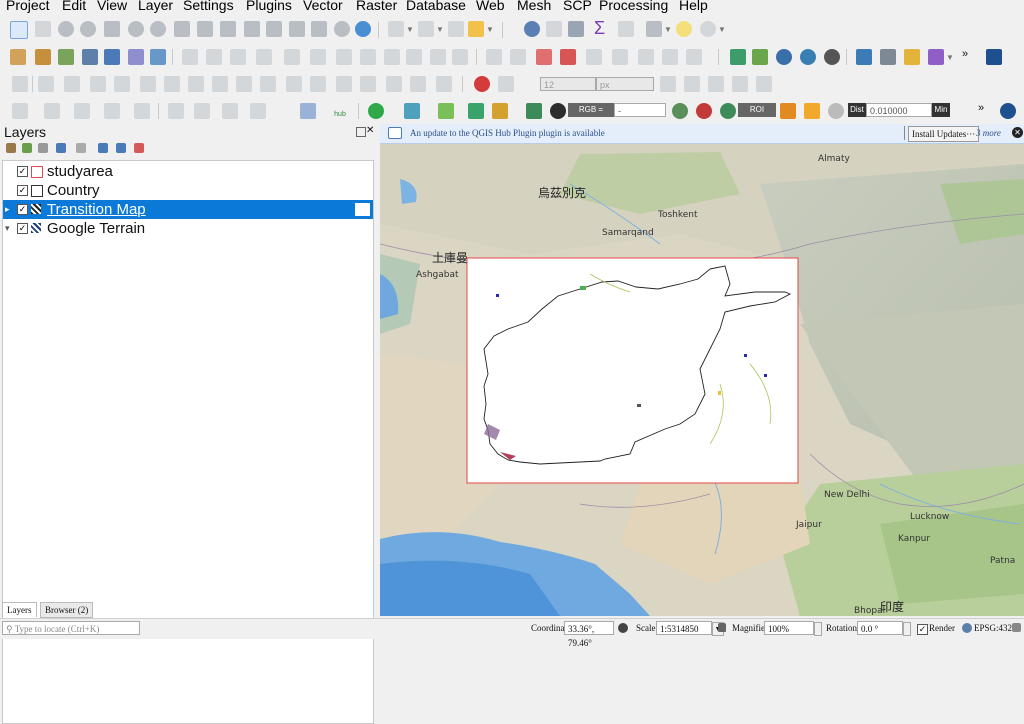 The width and height of the screenshot is (1024, 724). What do you see at coordinates (158, 29) in the screenshot?
I see `zoom-layer-icon` at bounding box center [158, 29].